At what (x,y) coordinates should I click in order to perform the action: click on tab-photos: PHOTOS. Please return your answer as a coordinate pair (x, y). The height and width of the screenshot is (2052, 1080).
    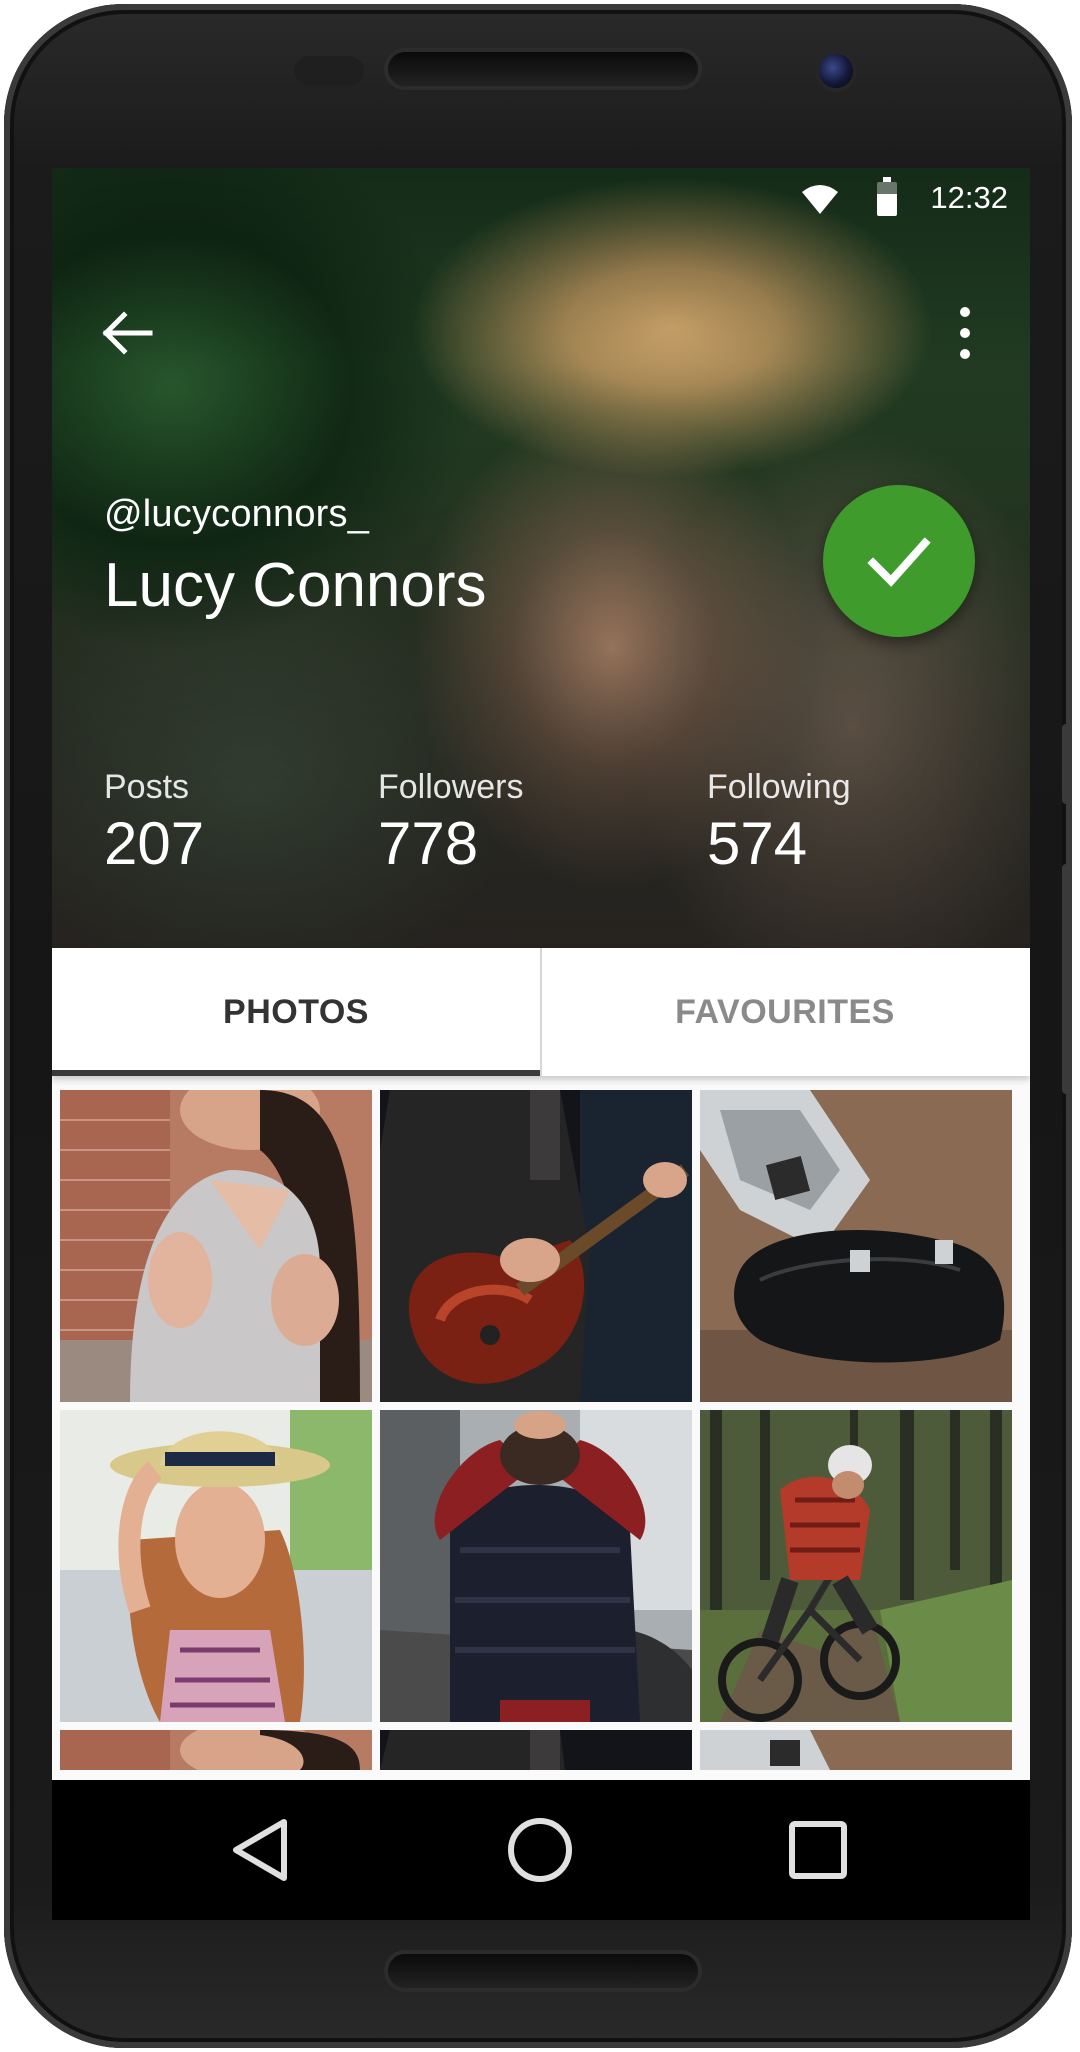
    Looking at the image, I should click on (296, 1012).